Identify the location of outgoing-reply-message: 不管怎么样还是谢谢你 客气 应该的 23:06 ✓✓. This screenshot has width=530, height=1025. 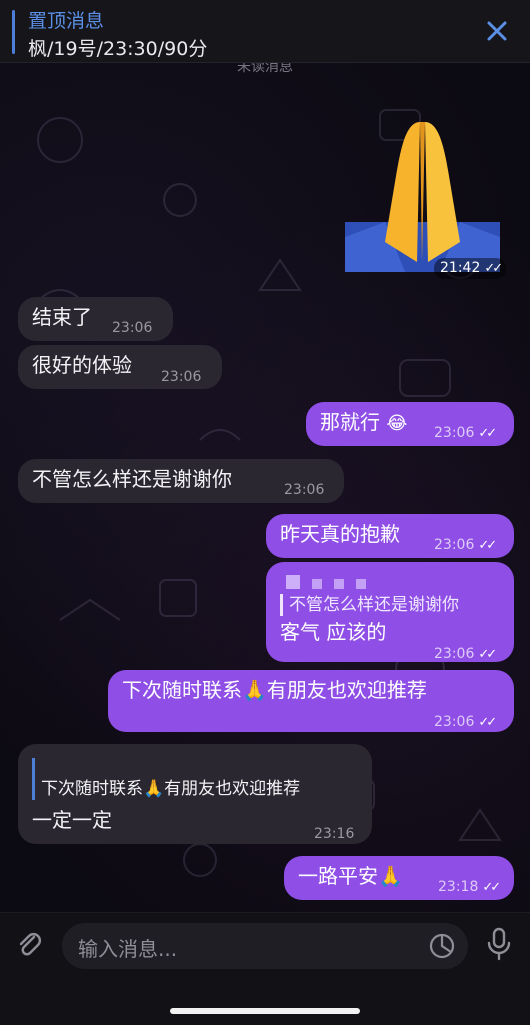
(390, 612).